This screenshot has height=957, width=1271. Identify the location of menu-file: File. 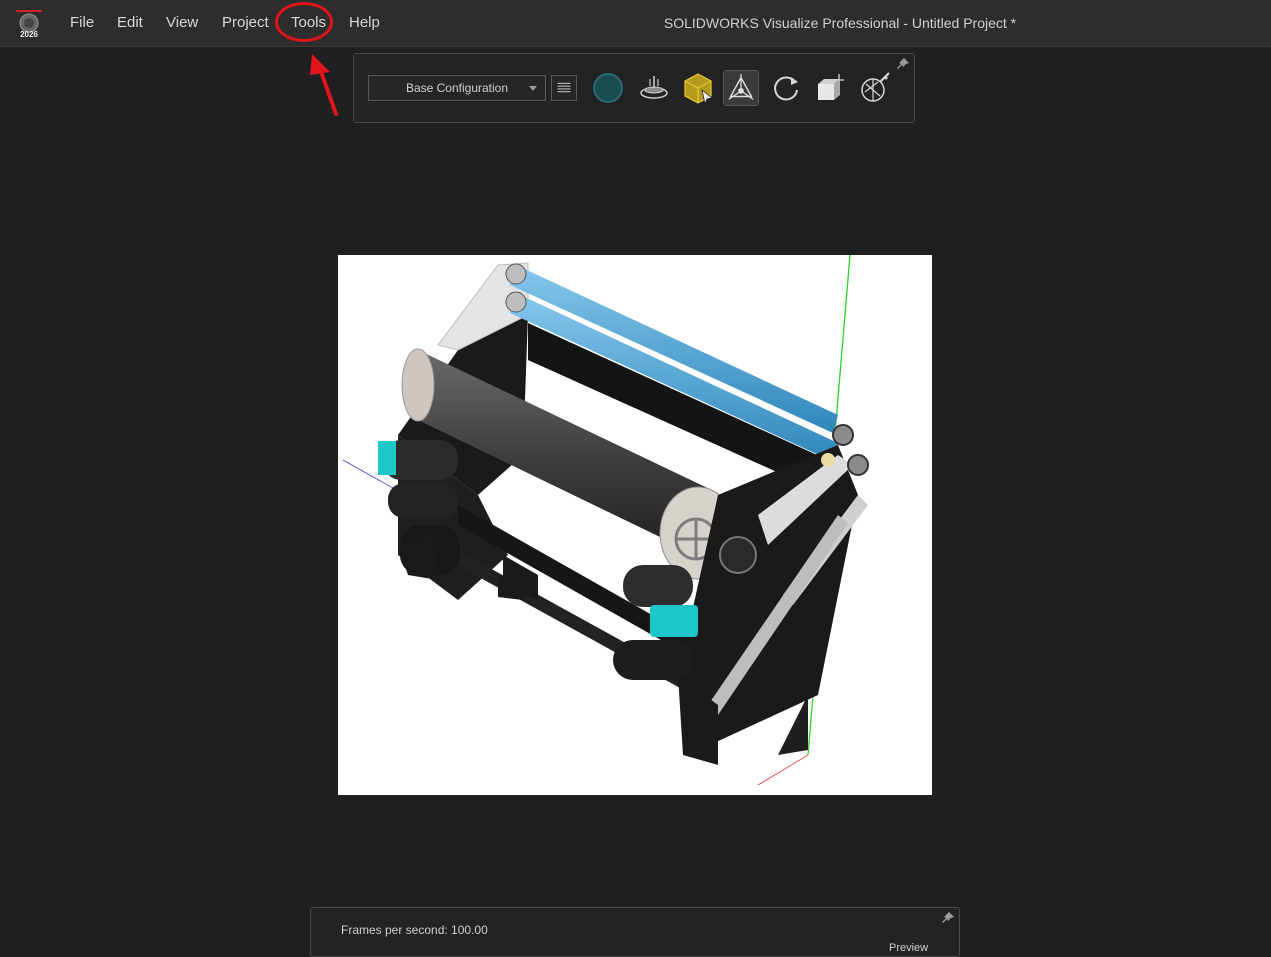
(82, 23).